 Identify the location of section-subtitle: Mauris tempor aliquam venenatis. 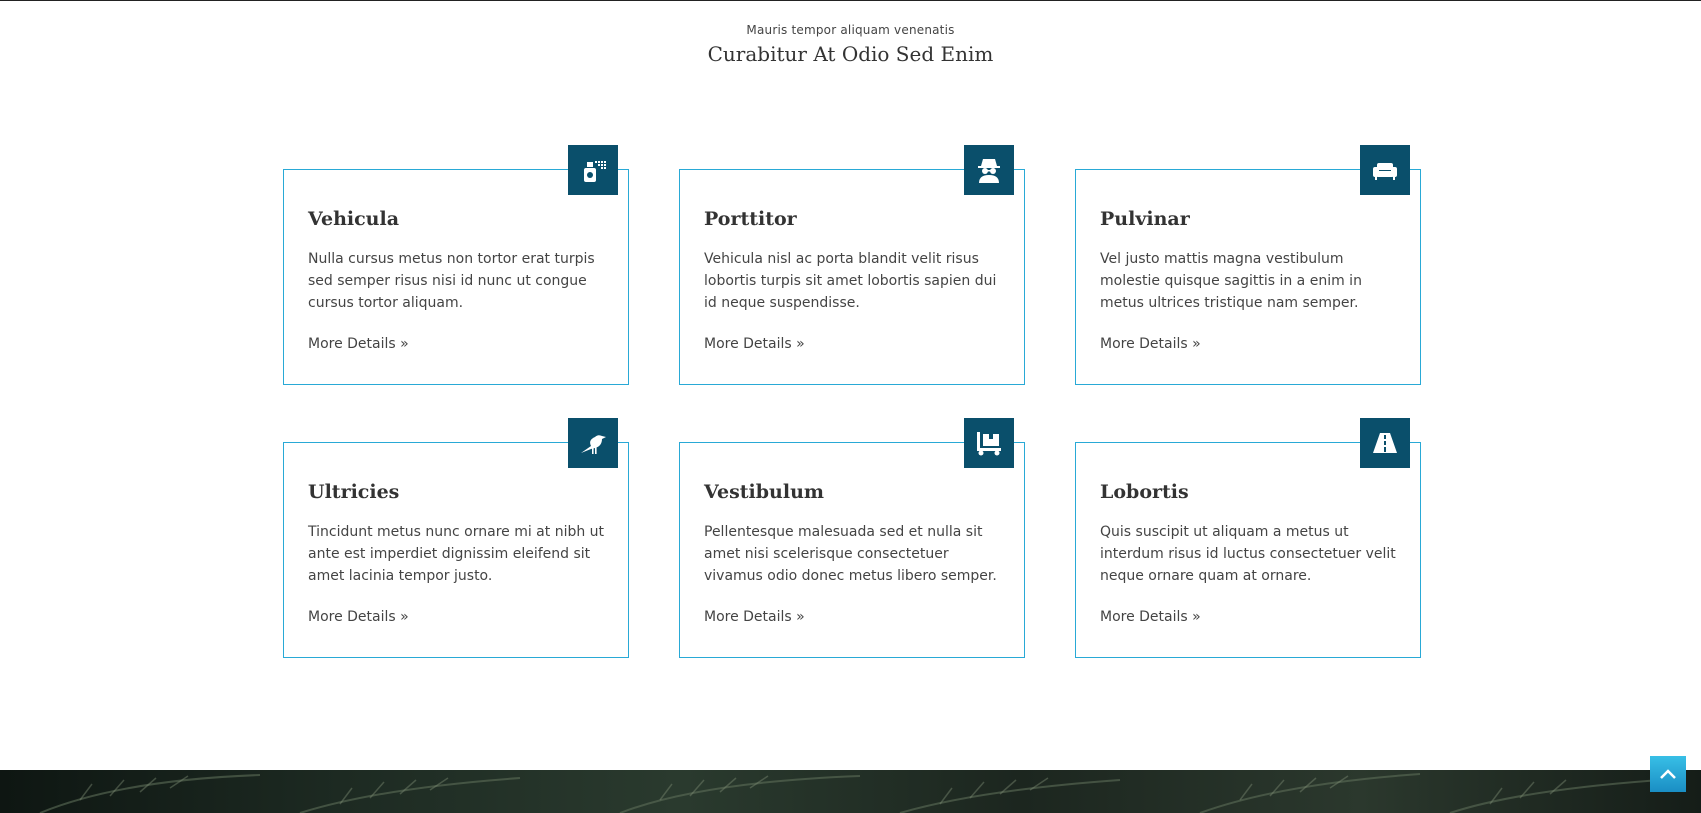
(850, 30).